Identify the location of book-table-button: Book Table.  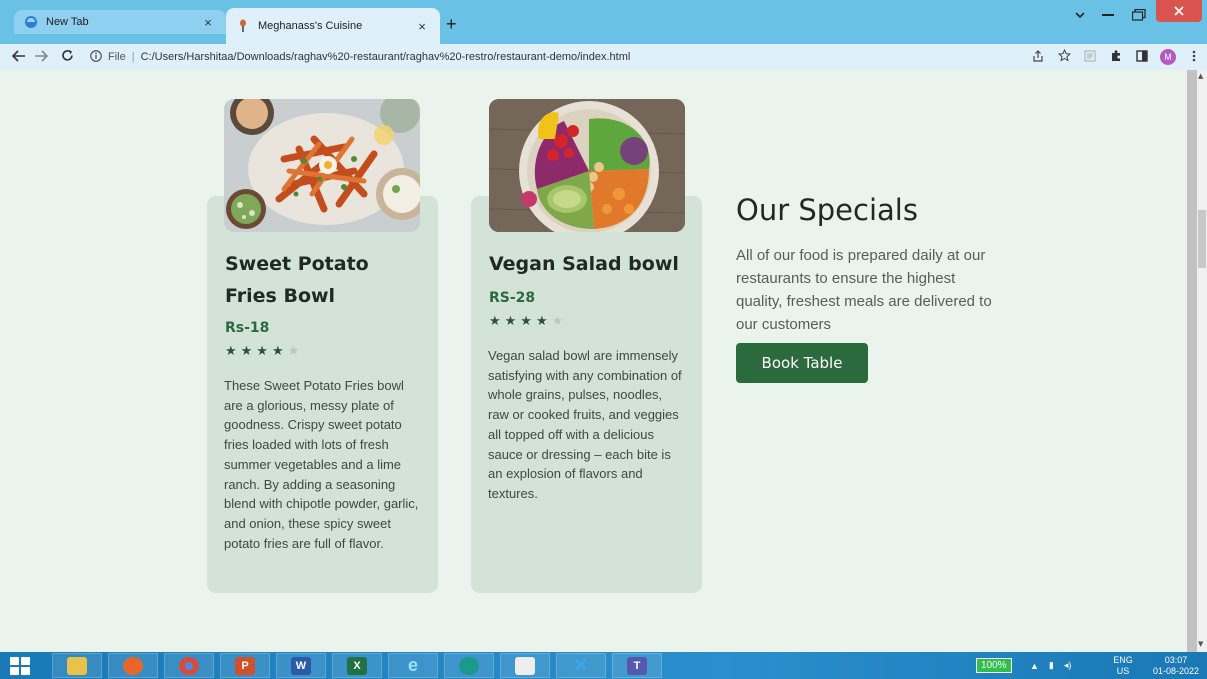
(802, 363).